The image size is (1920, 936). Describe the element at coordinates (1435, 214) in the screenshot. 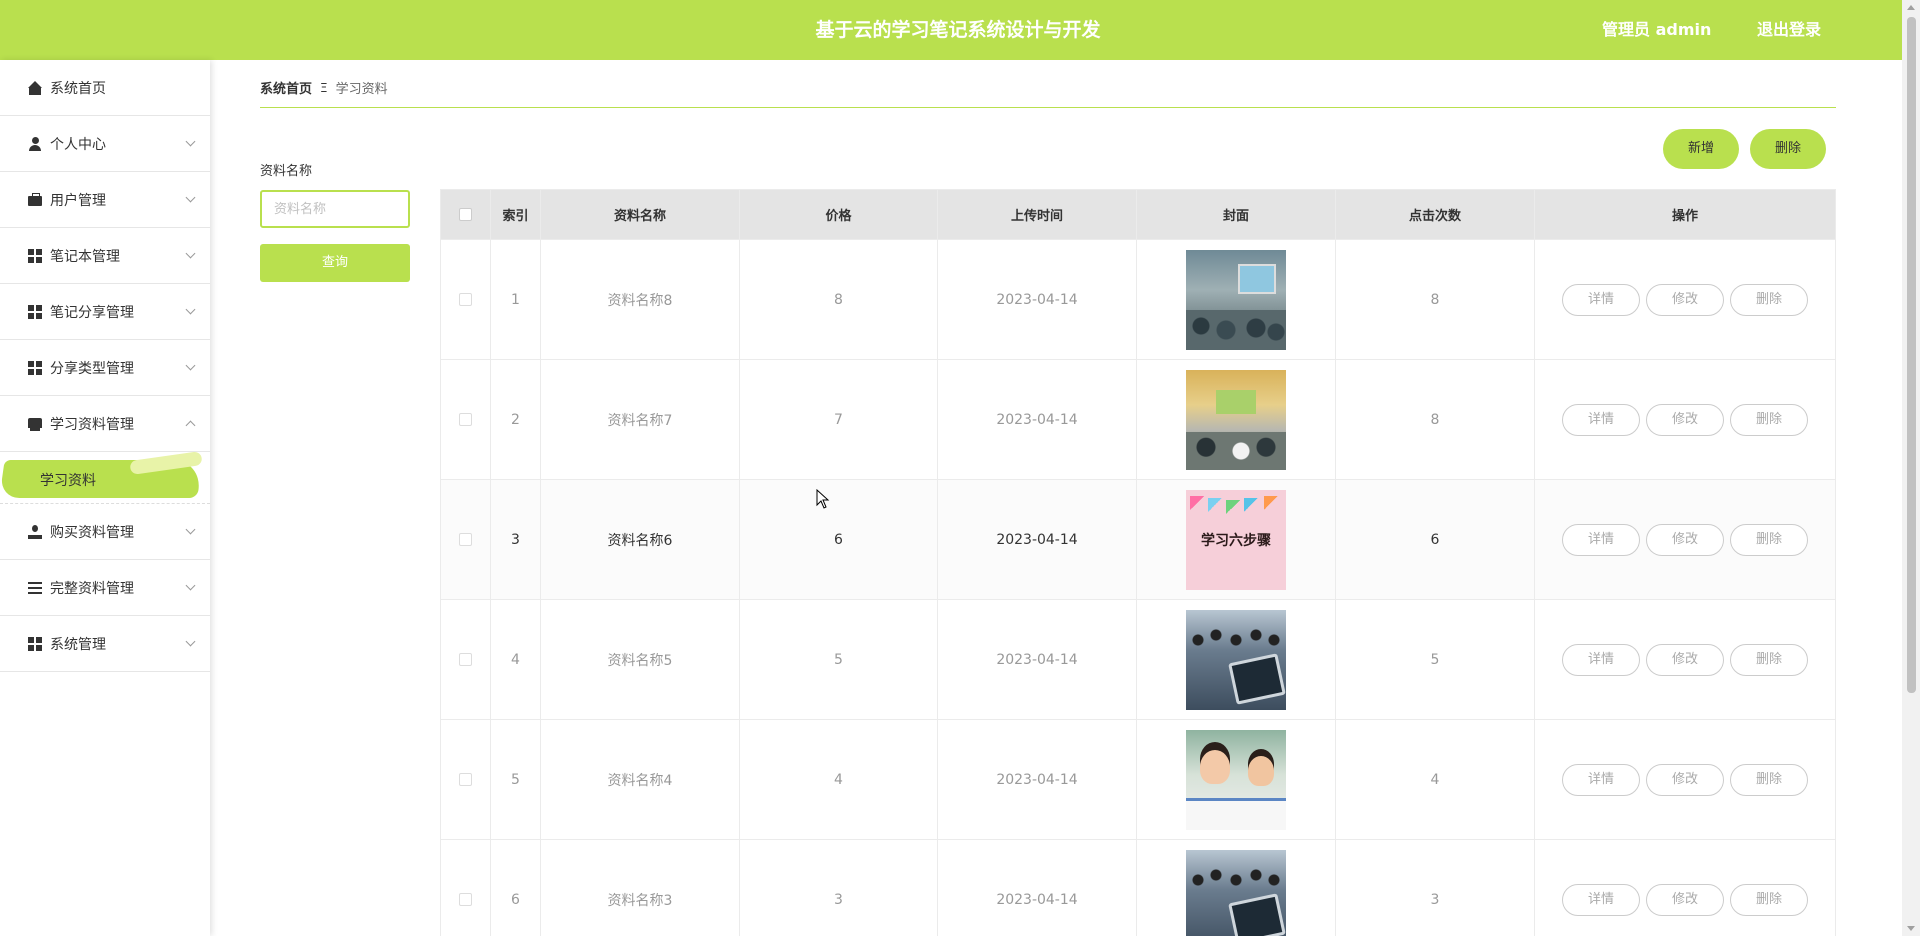

I see `column-header: 点击次数` at that location.